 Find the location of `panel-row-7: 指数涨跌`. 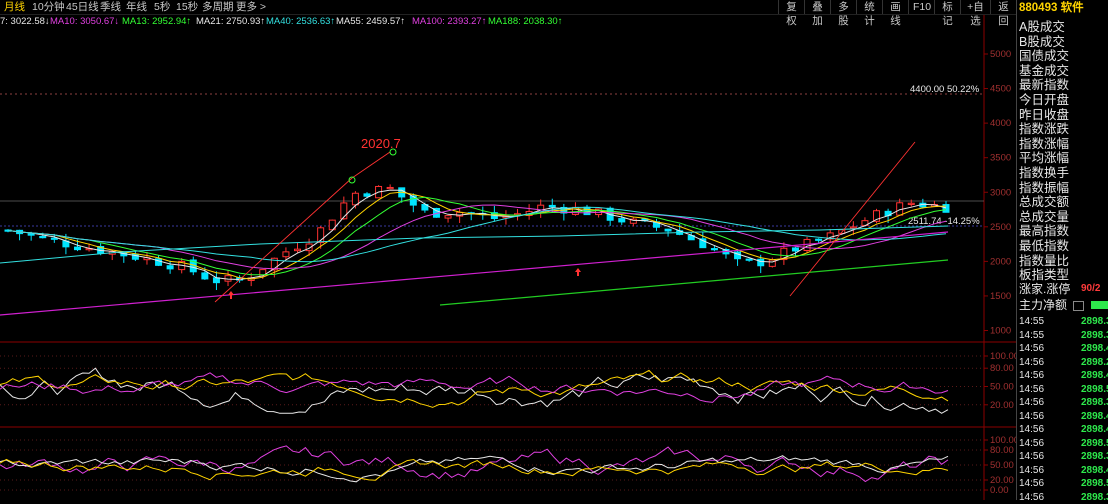

panel-row-7: 指数涨跌 is located at coordinates (1044, 129).